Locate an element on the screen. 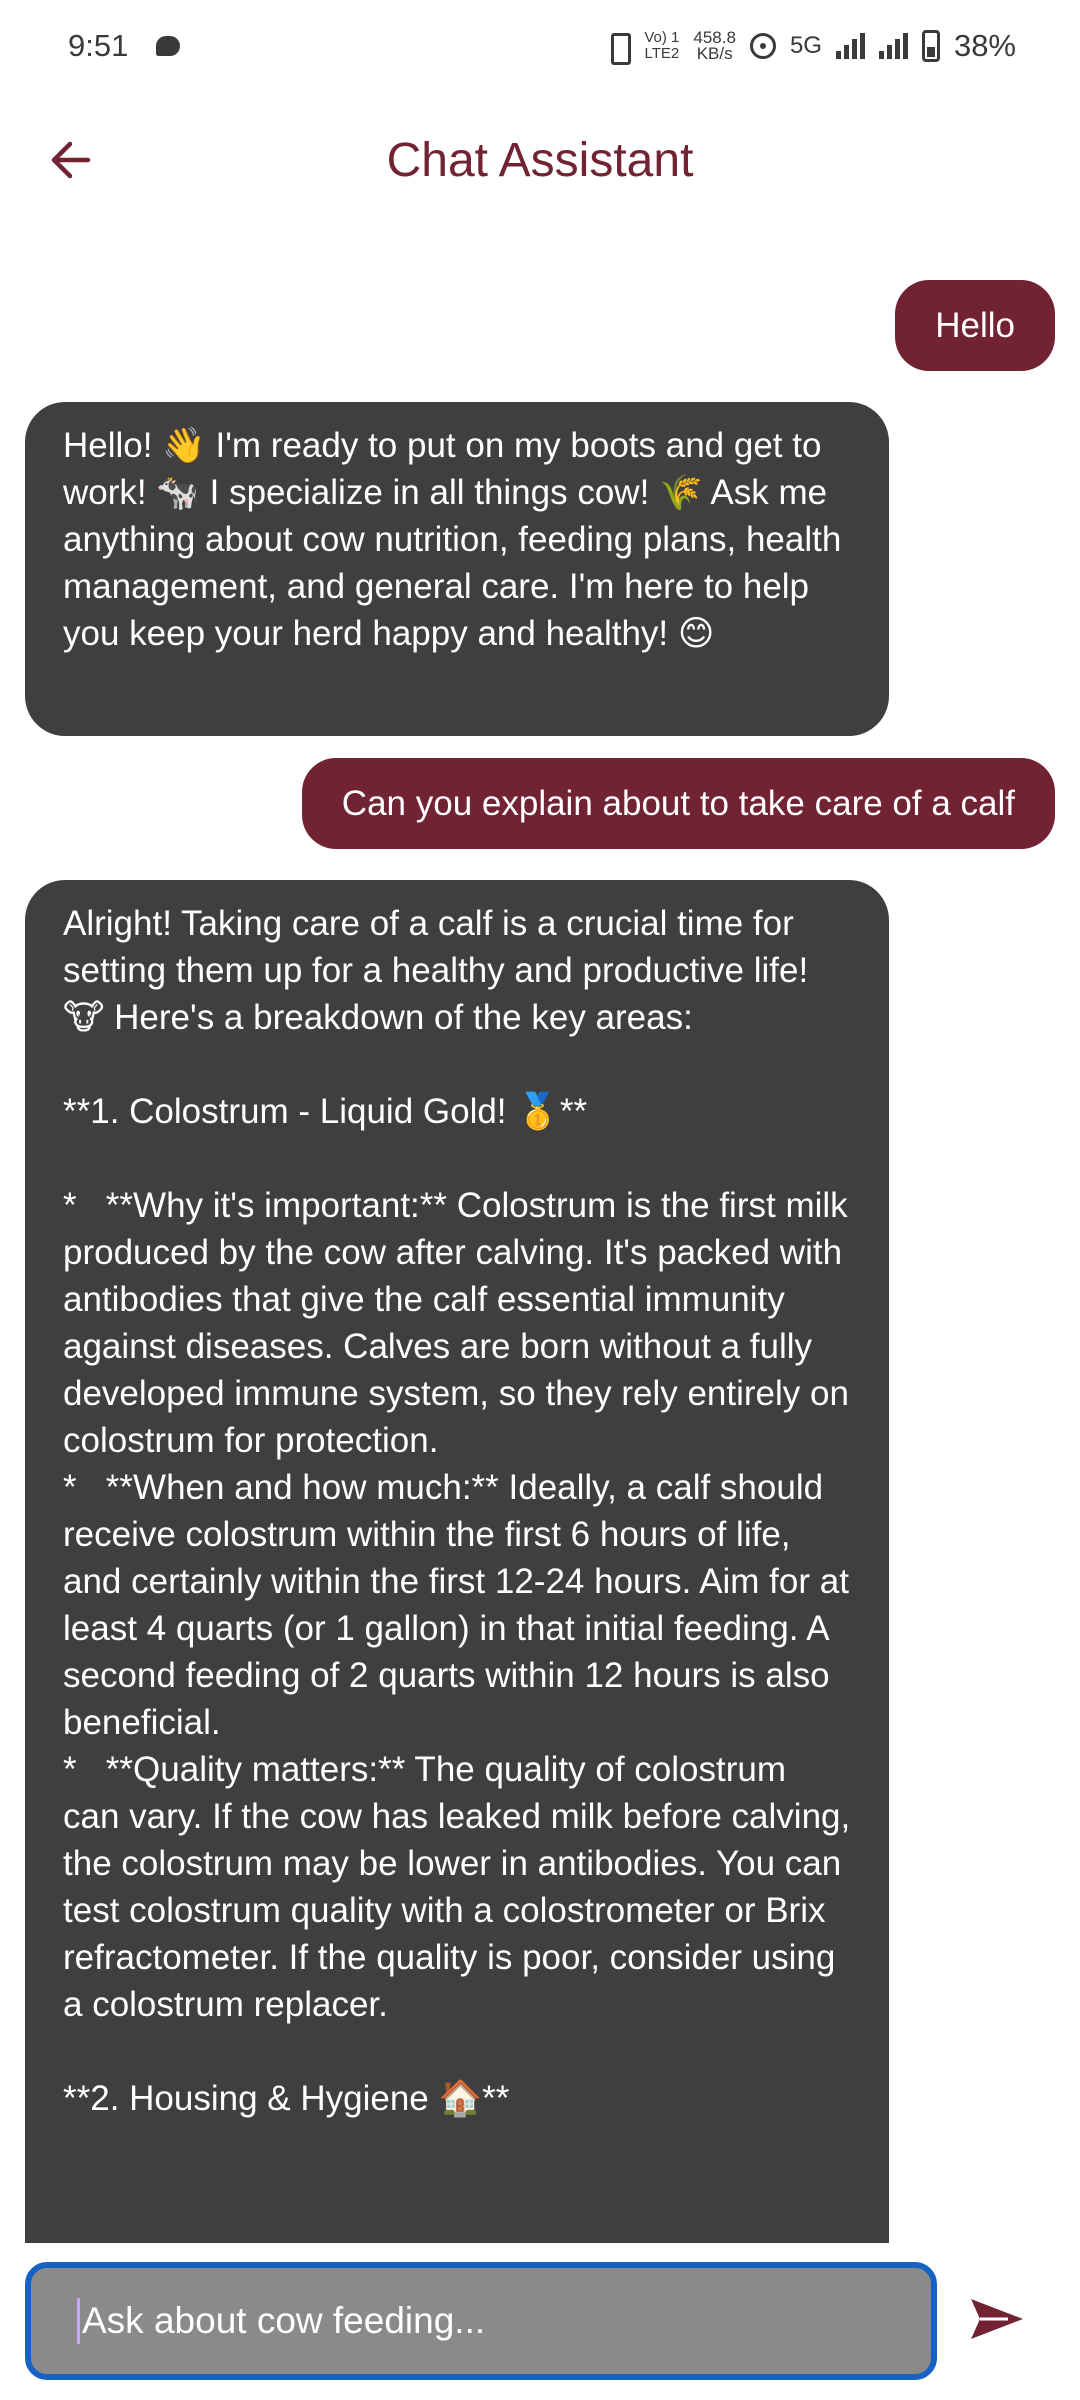 Image resolution: width=1080 pixels, height=2400 pixels. text-cursor is located at coordinates (78, 2321).